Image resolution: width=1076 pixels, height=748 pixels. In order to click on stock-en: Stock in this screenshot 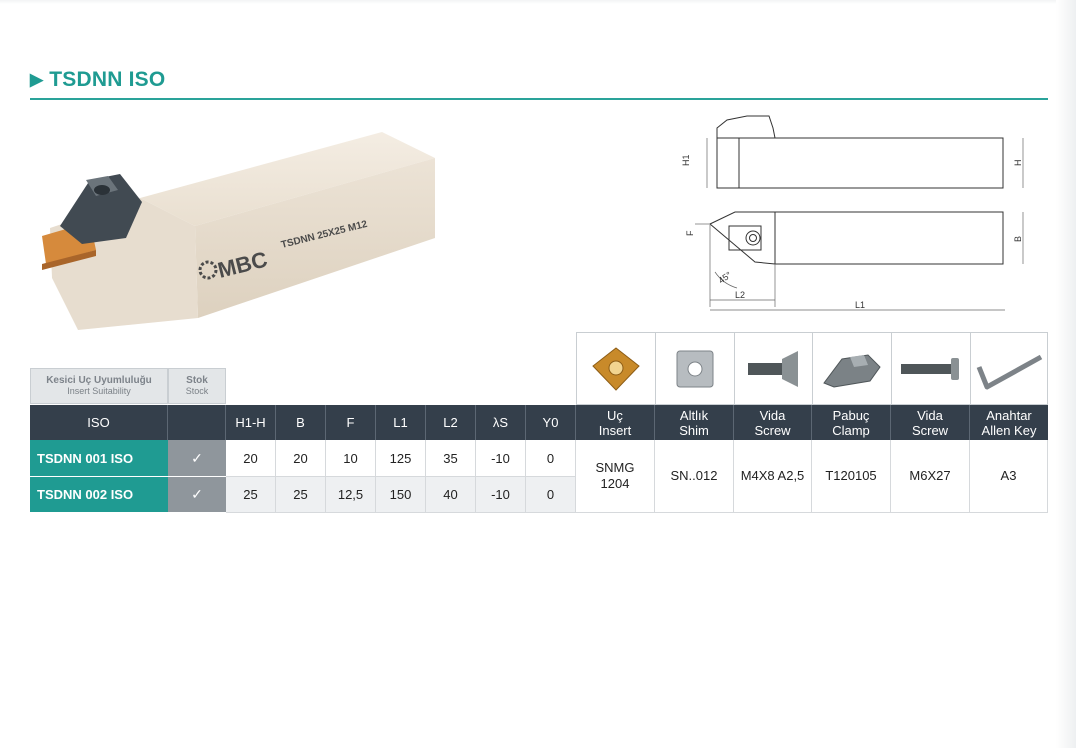, I will do `click(197, 391)`.